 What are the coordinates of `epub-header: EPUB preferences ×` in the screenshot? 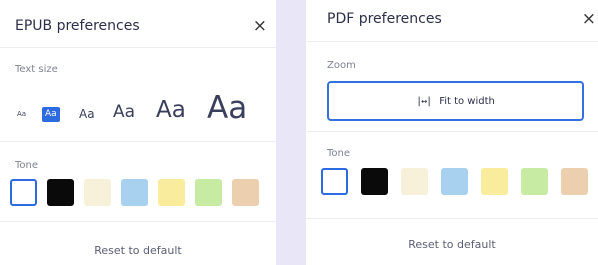 It's located at (138, 24).